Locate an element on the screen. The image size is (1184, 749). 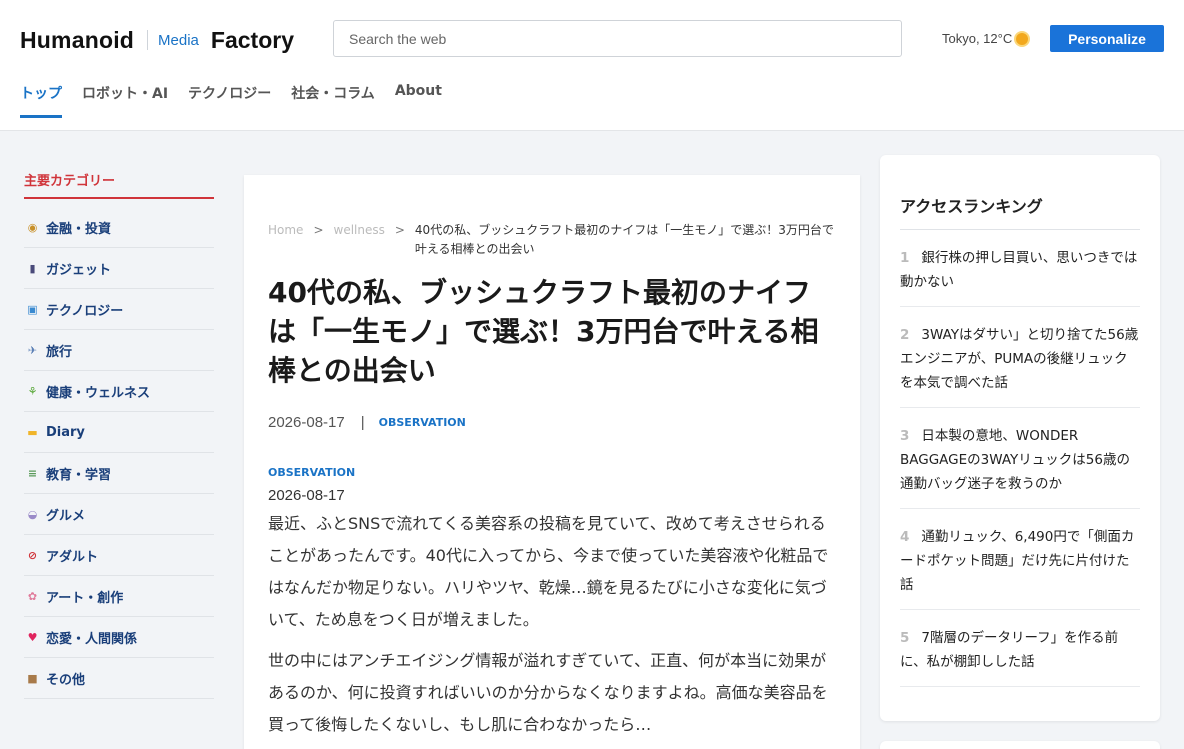
category-label: 旅行 is located at coordinates (59, 352).